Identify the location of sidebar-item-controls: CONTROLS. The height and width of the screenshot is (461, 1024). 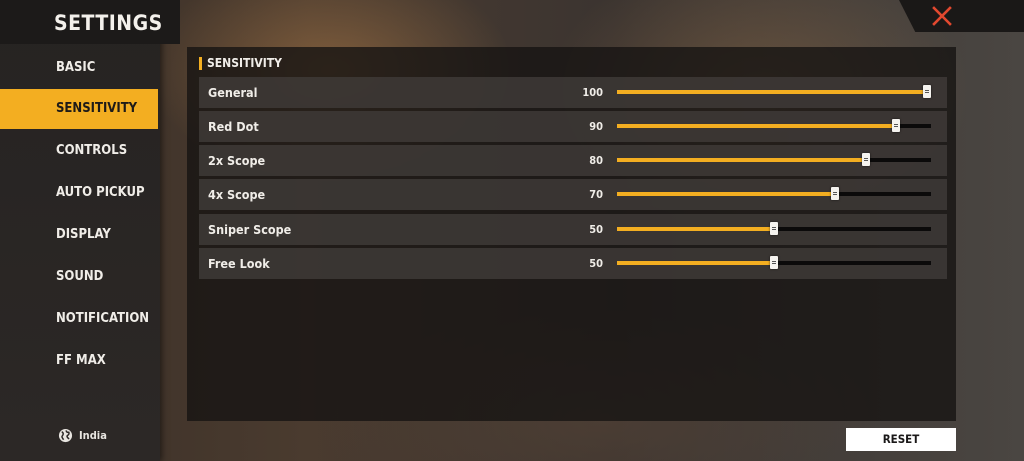
(79, 151).